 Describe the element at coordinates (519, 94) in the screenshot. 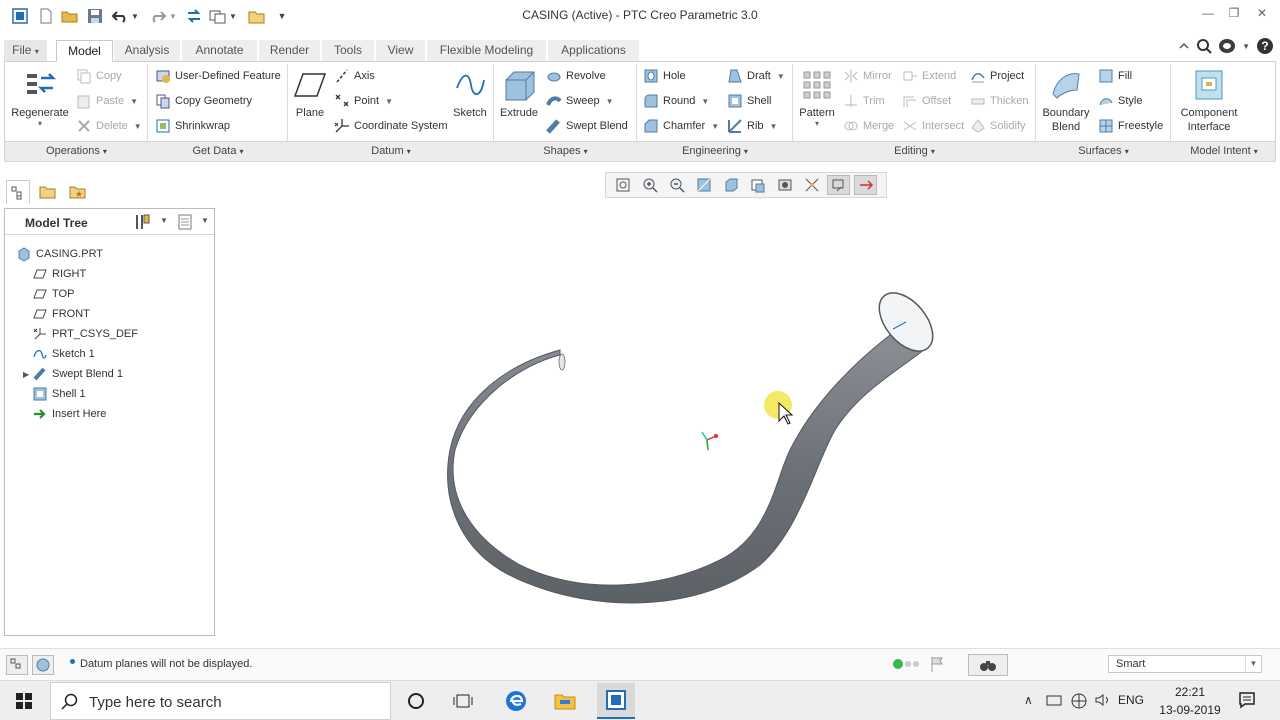

I see `extrude-button: Extrude` at that location.